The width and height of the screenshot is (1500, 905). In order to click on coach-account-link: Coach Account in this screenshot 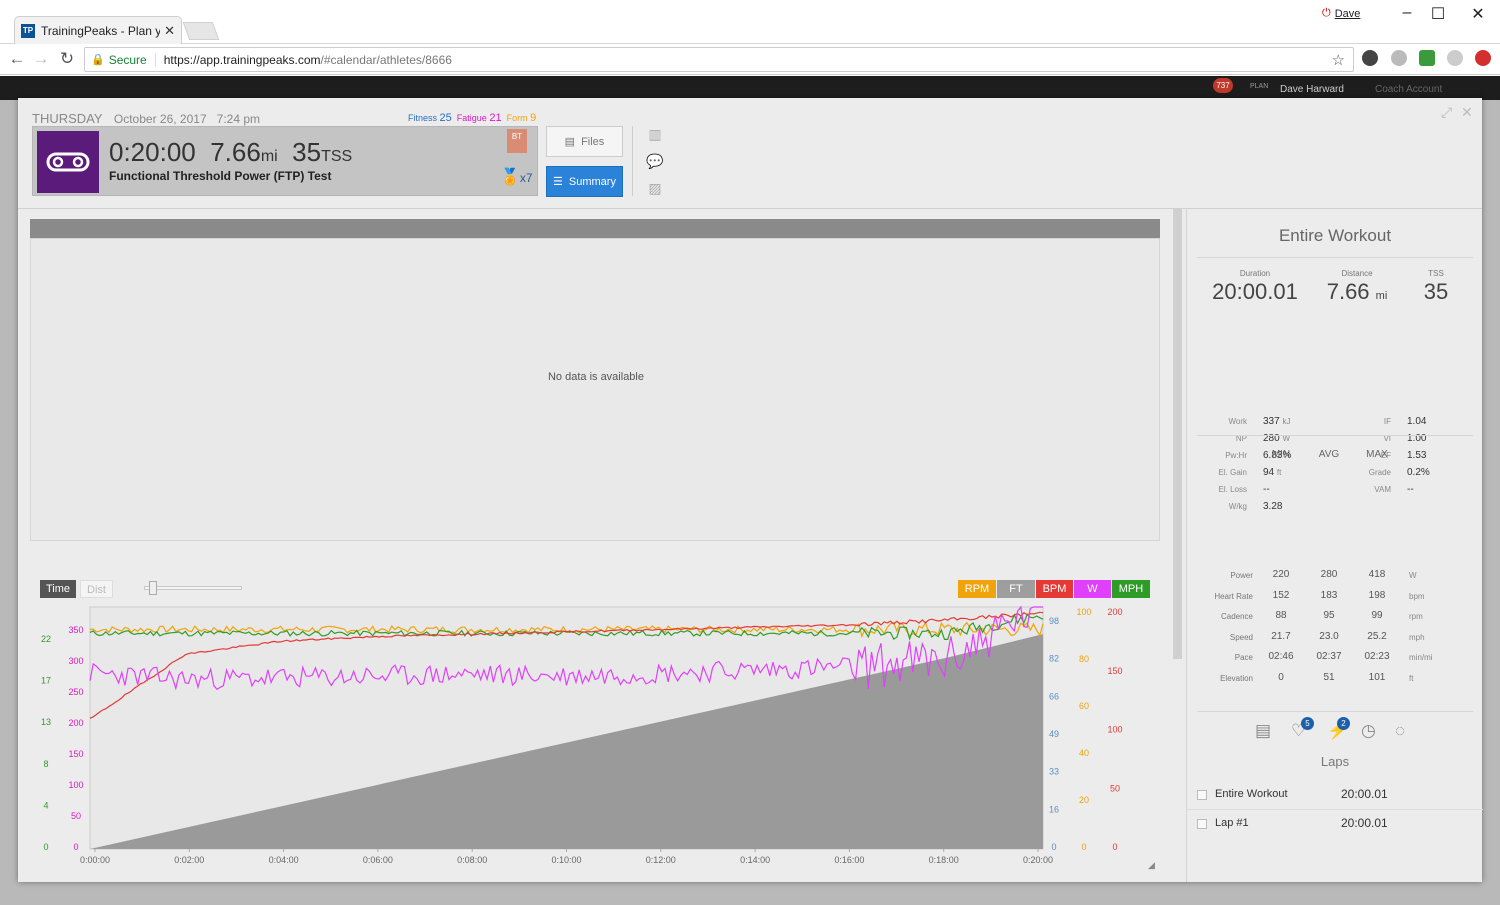, I will do `click(1408, 89)`.